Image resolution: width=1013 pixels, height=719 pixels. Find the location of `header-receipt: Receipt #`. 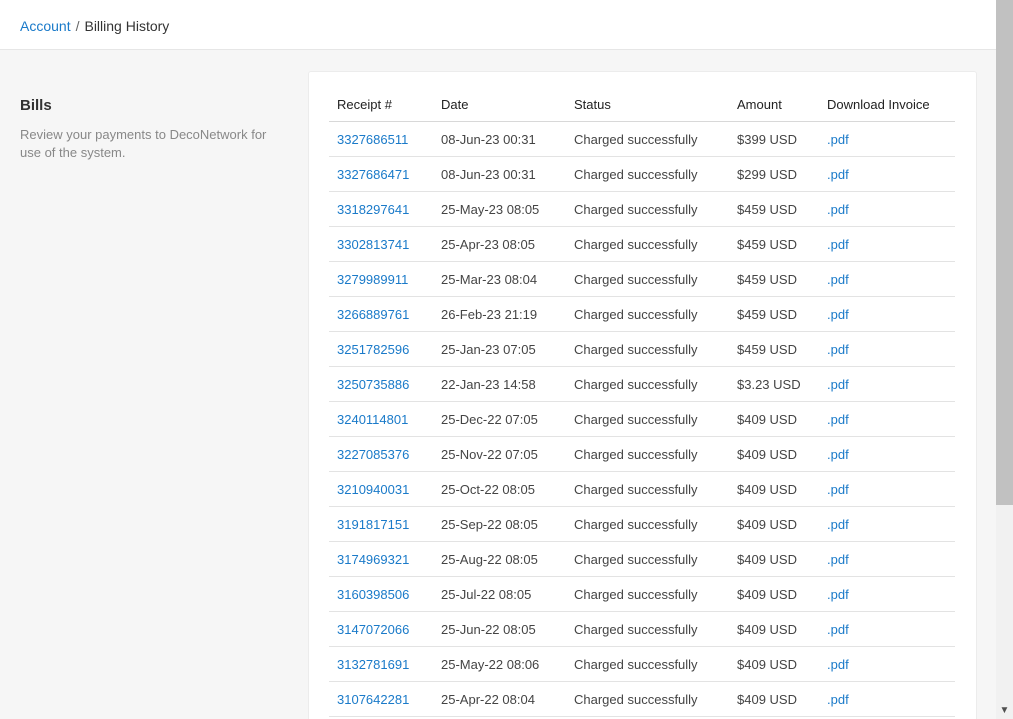

header-receipt: Receipt # is located at coordinates (381, 104).